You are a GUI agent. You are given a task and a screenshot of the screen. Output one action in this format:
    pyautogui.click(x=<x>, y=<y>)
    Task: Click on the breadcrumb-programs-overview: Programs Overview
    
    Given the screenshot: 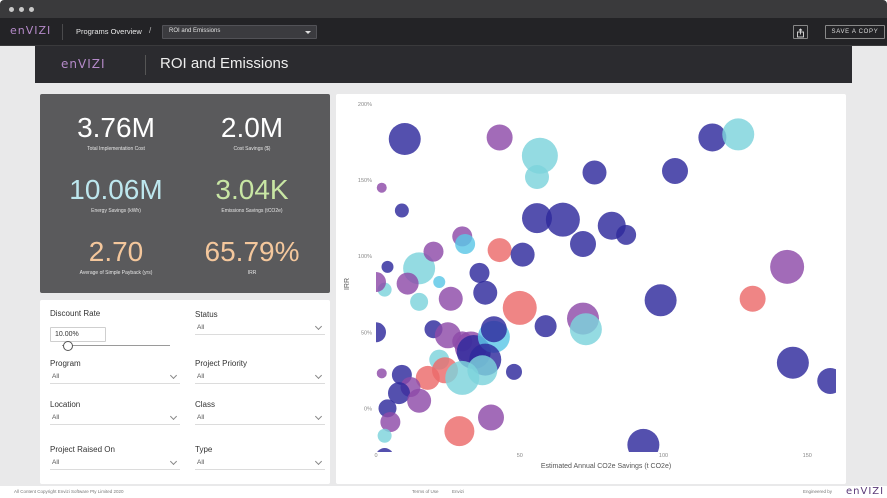 What is the action you would take?
    pyautogui.click(x=109, y=31)
    